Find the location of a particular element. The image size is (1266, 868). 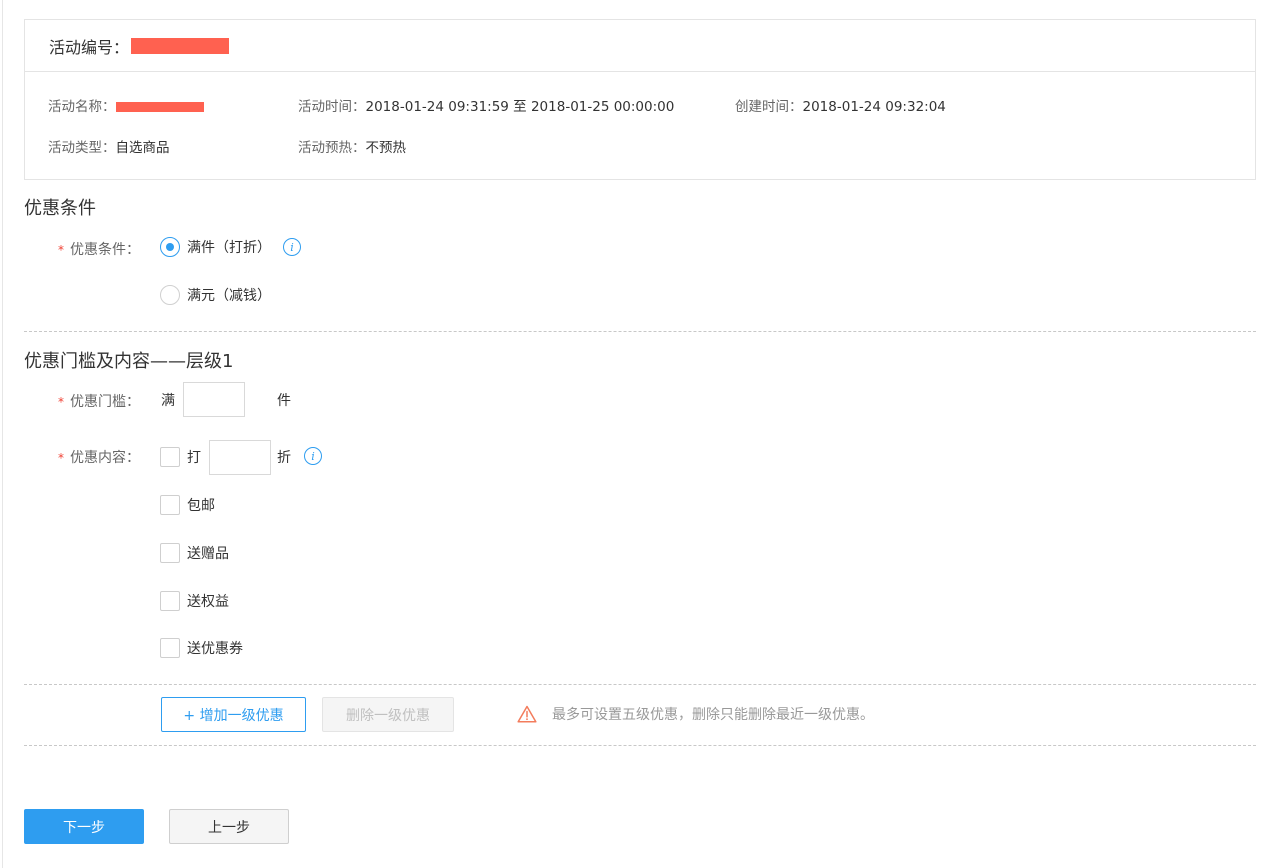

left-border is located at coordinates (2, 434).